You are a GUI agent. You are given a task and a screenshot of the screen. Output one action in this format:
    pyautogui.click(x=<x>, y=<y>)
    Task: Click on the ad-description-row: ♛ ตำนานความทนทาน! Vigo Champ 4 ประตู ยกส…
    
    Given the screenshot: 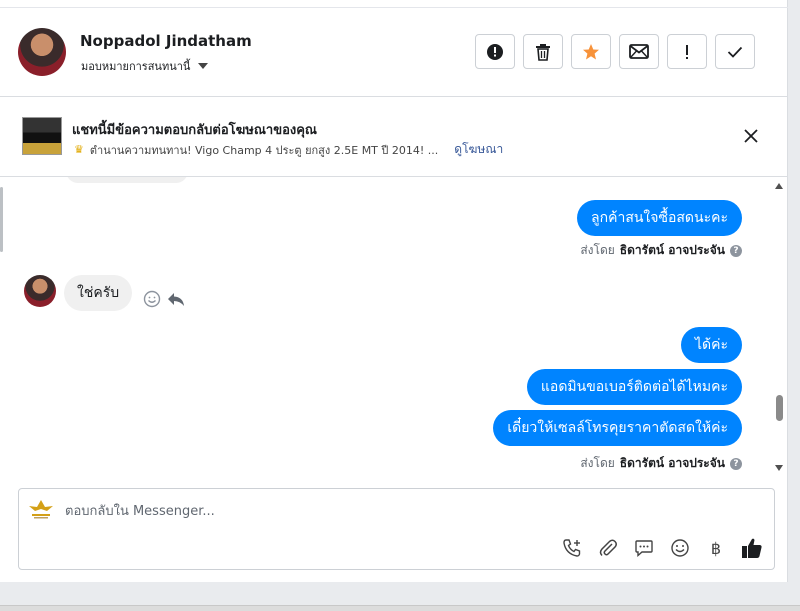 What is the action you would take?
    pyautogui.click(x=288, y=149)
    